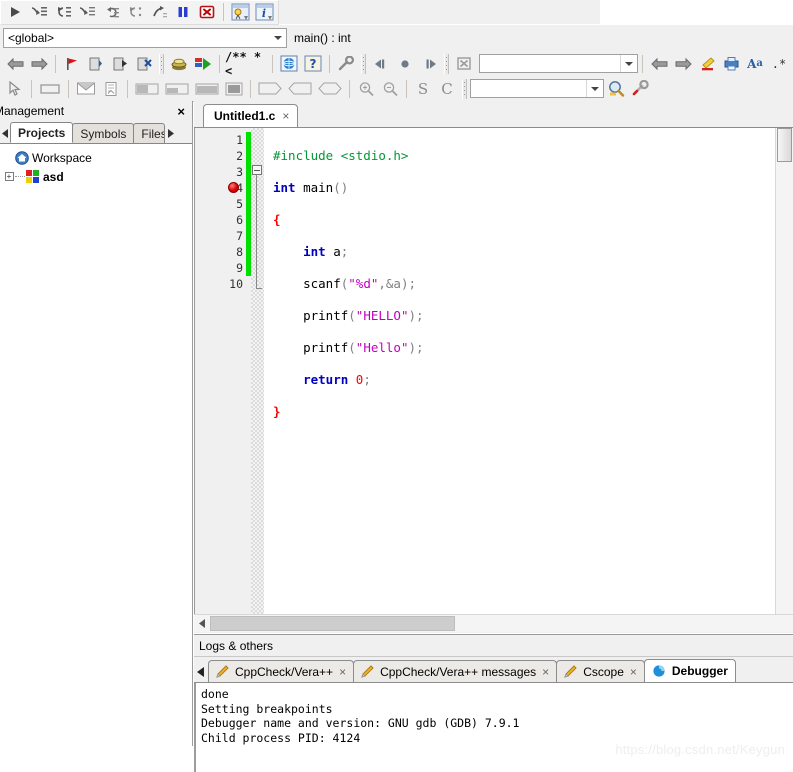 This screenshot has height=772, width=793. I want to click on sidebar-tab-projects: Projects, so click(42, 132).